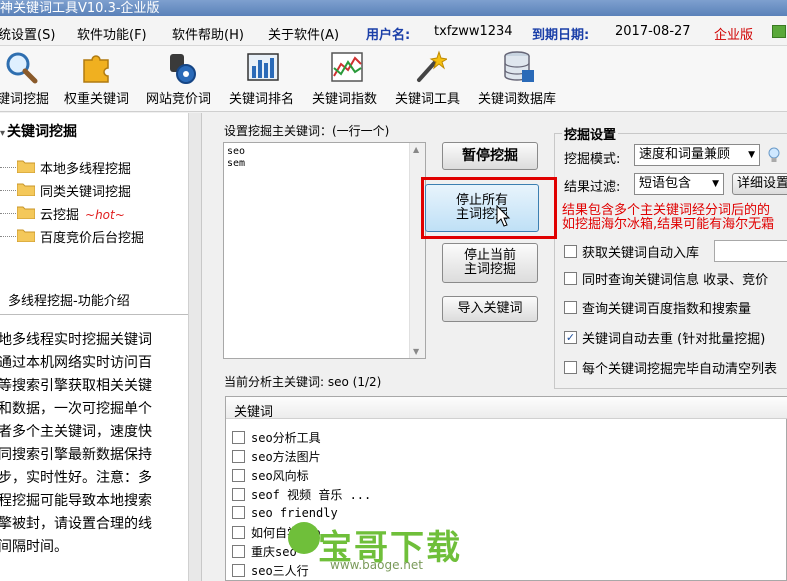 This screenshot has width=787, height=581. I want to click on menu-system-settings: 统设置(S), so click(27, 33).